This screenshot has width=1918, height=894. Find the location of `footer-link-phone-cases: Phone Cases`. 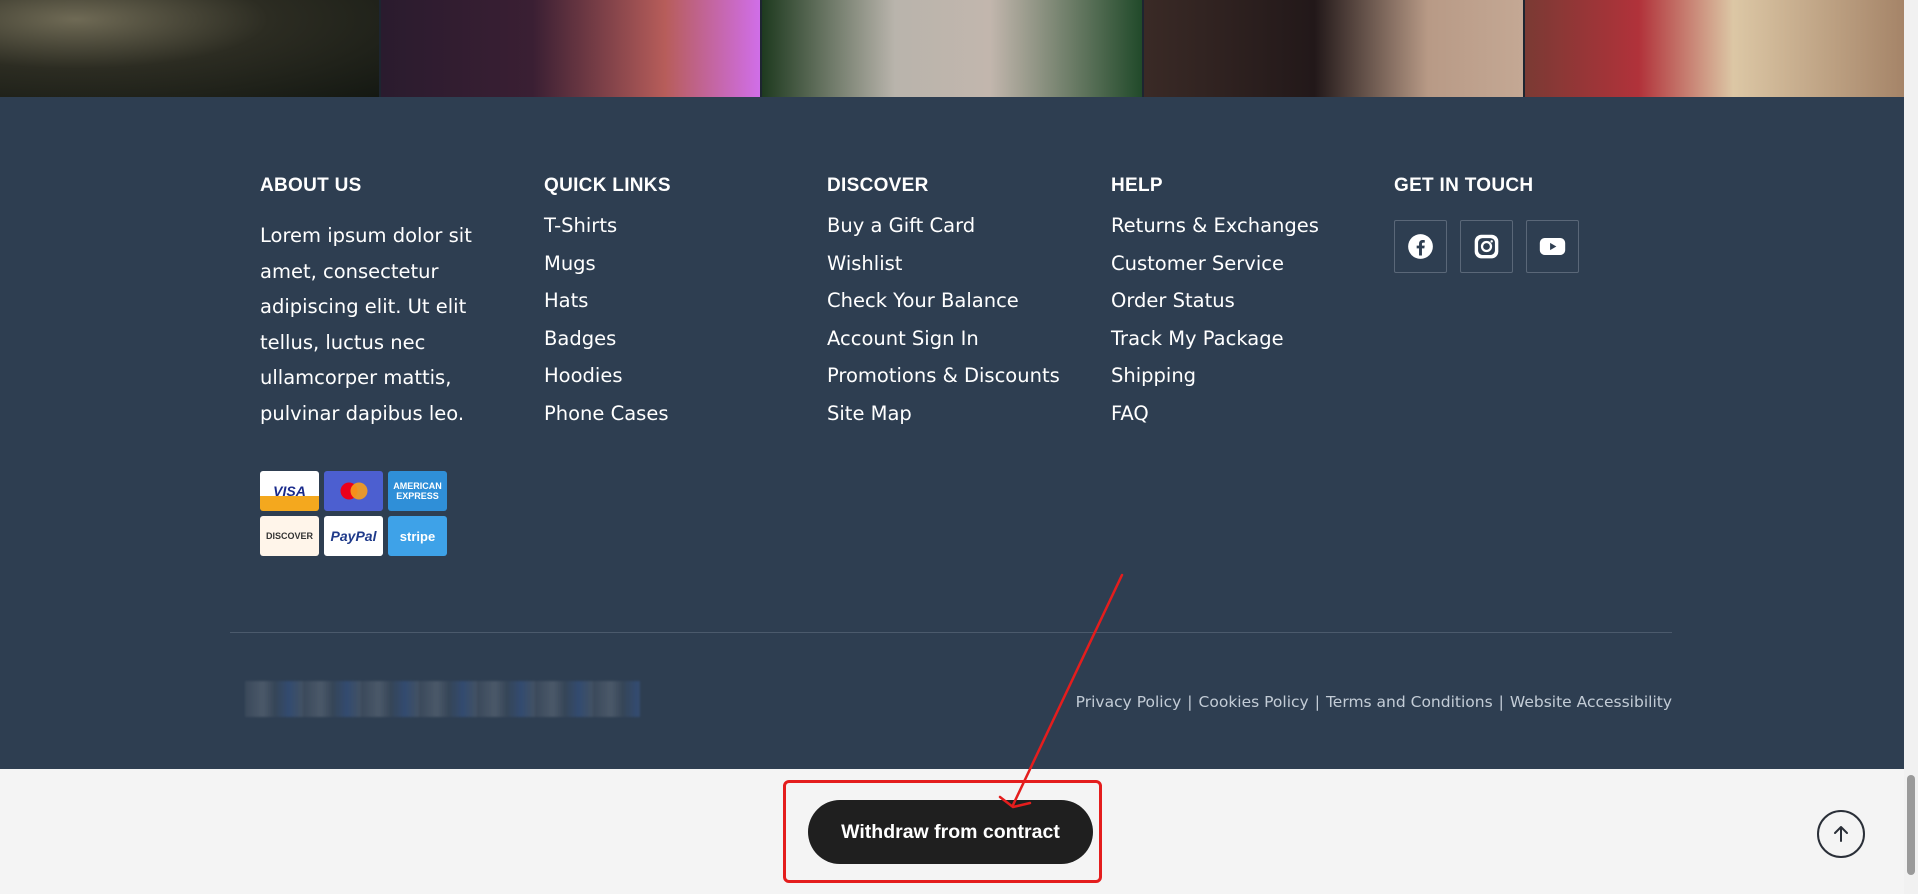

footer-link-phone-cases: Phone Cases is located at coordinates (607, 420).